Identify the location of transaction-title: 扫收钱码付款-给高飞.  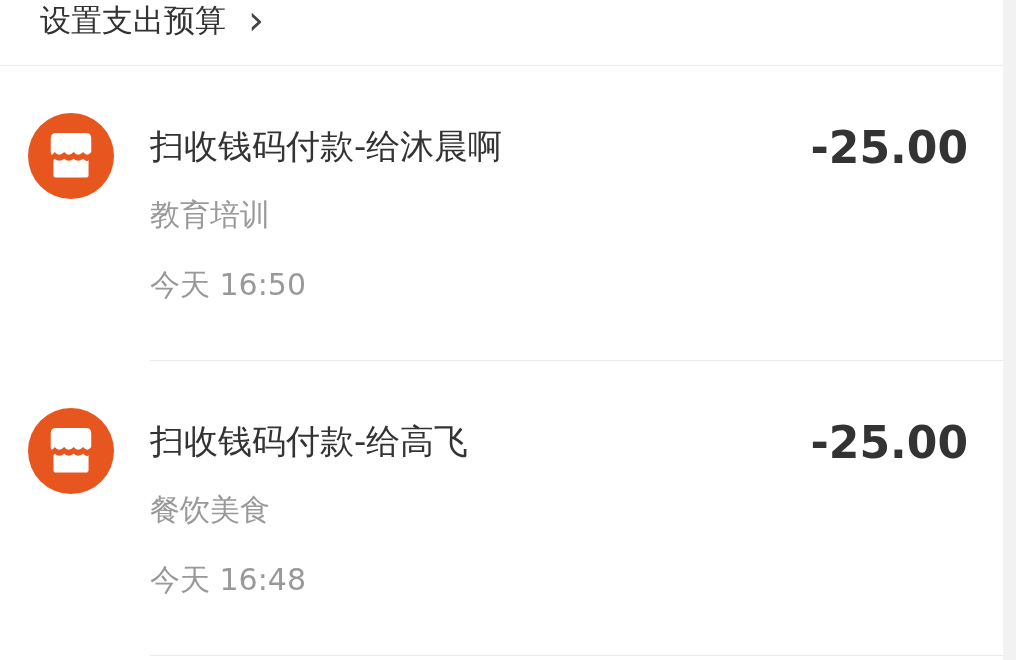
(309, 441).